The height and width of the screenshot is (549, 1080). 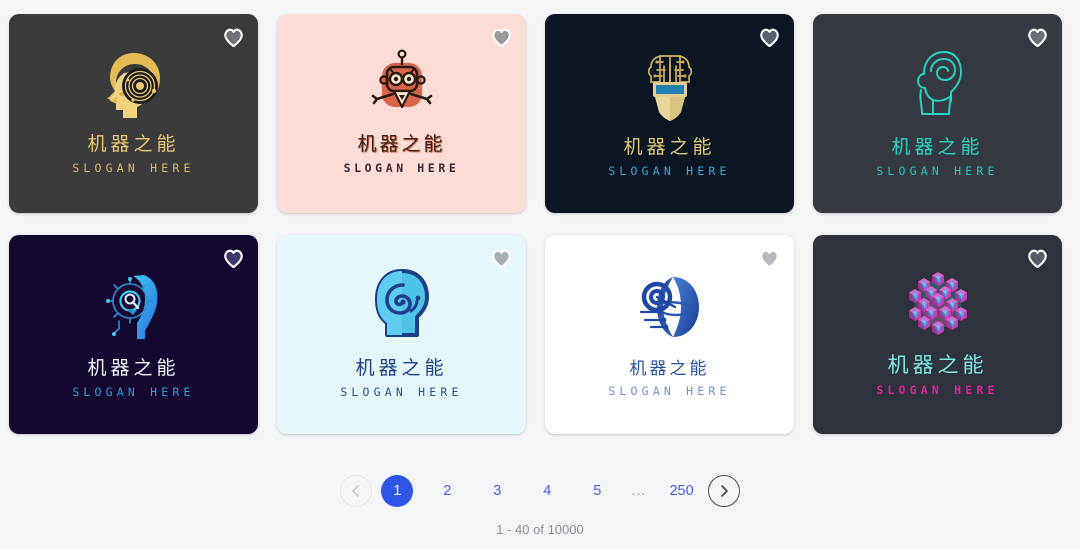 What do you see at coordinates (397, 491) in the screenshot?
I see `pagination-page-1: 1` at bounding box center [397, 491].